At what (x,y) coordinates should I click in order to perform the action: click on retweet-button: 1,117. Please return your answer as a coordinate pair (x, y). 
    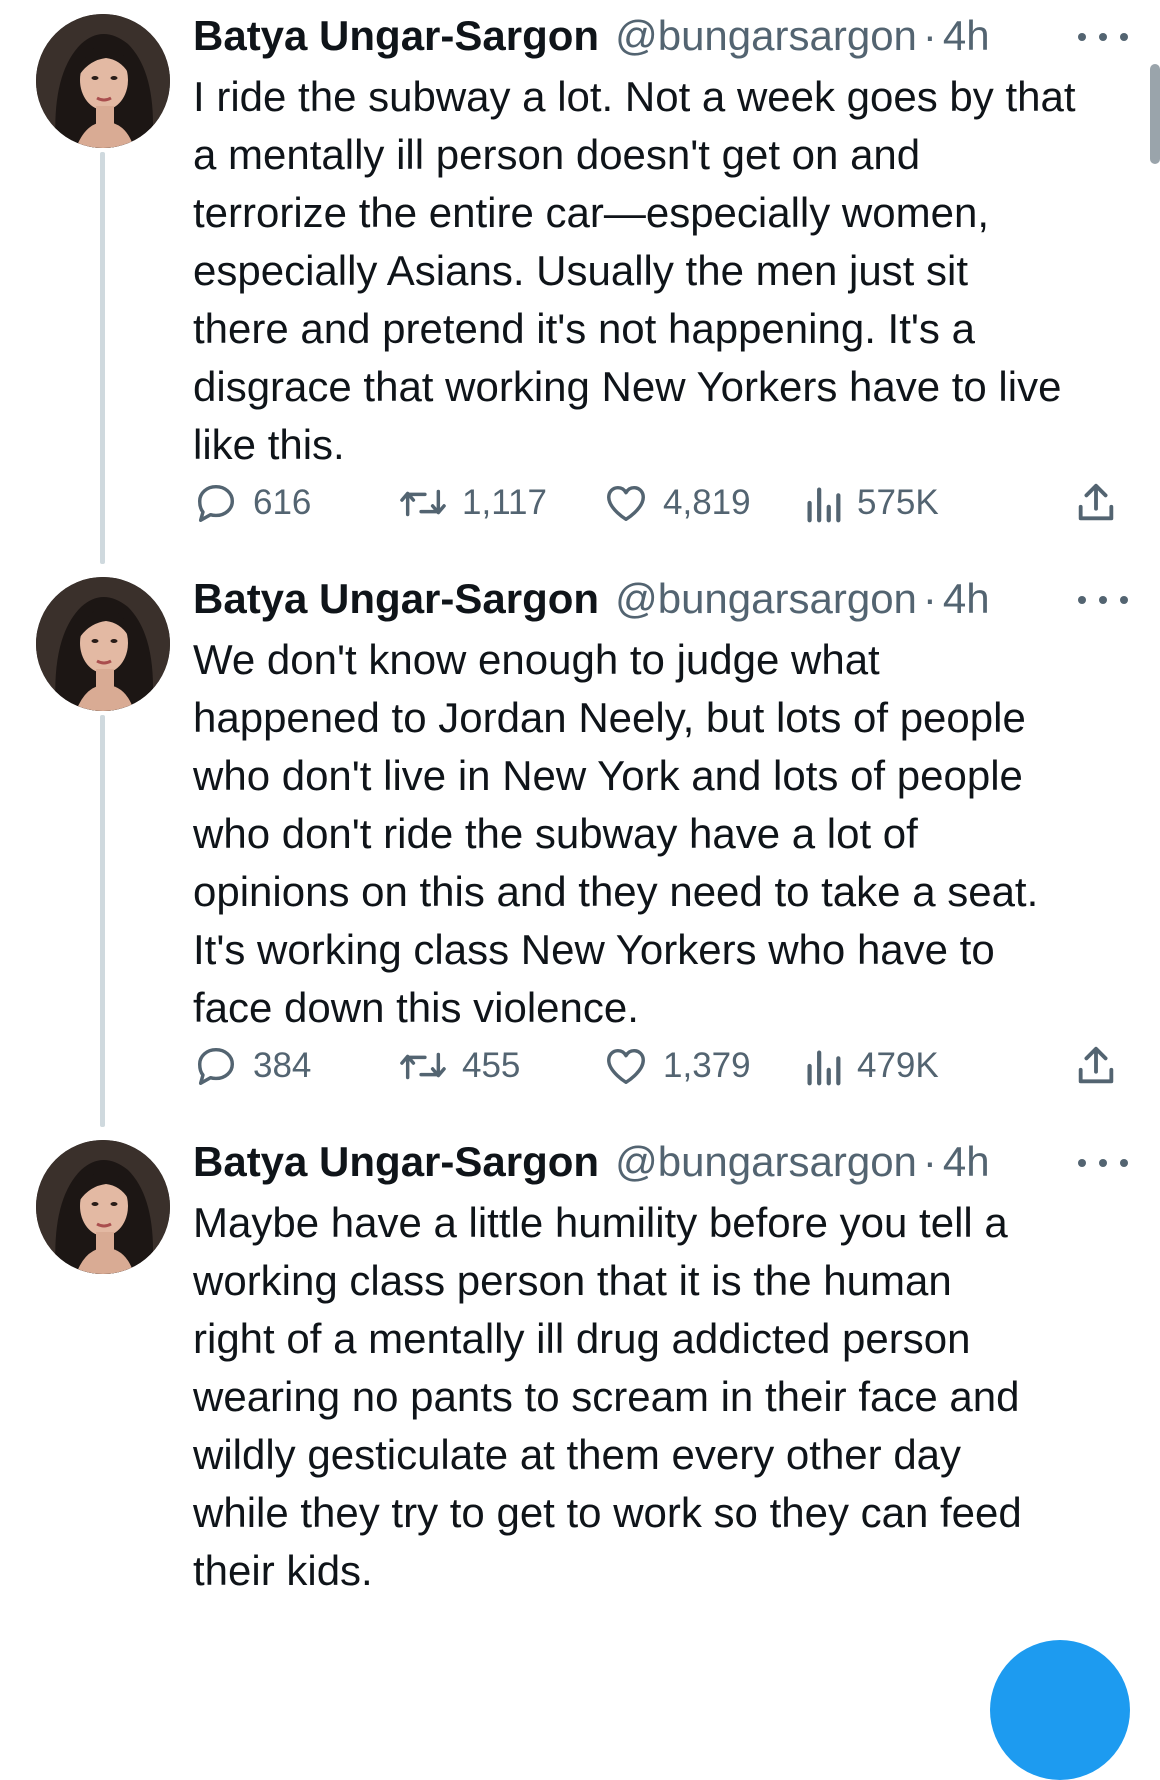
    Looking at the image, I should click on (472, 503).